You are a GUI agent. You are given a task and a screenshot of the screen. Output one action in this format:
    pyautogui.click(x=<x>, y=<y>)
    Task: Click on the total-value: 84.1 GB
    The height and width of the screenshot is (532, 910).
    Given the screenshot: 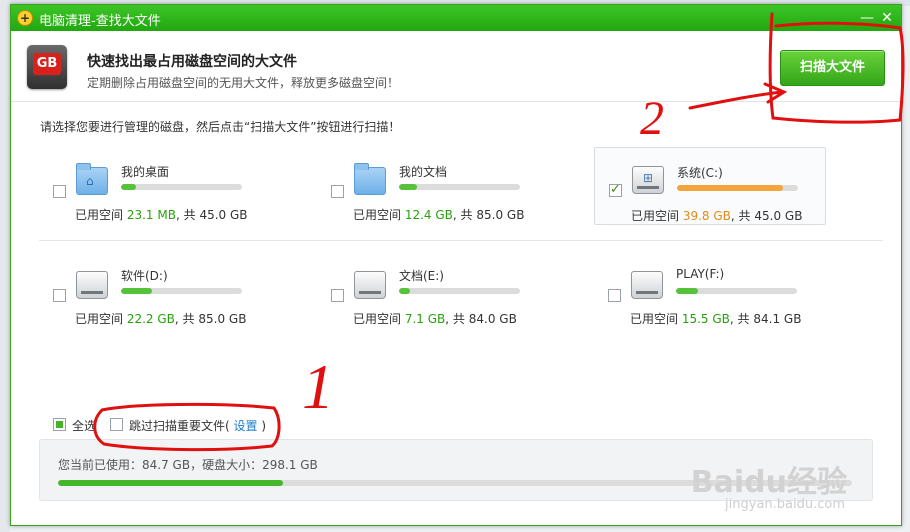 What is the action you would take?
    pyautogui.click(x=777, y=319)
    